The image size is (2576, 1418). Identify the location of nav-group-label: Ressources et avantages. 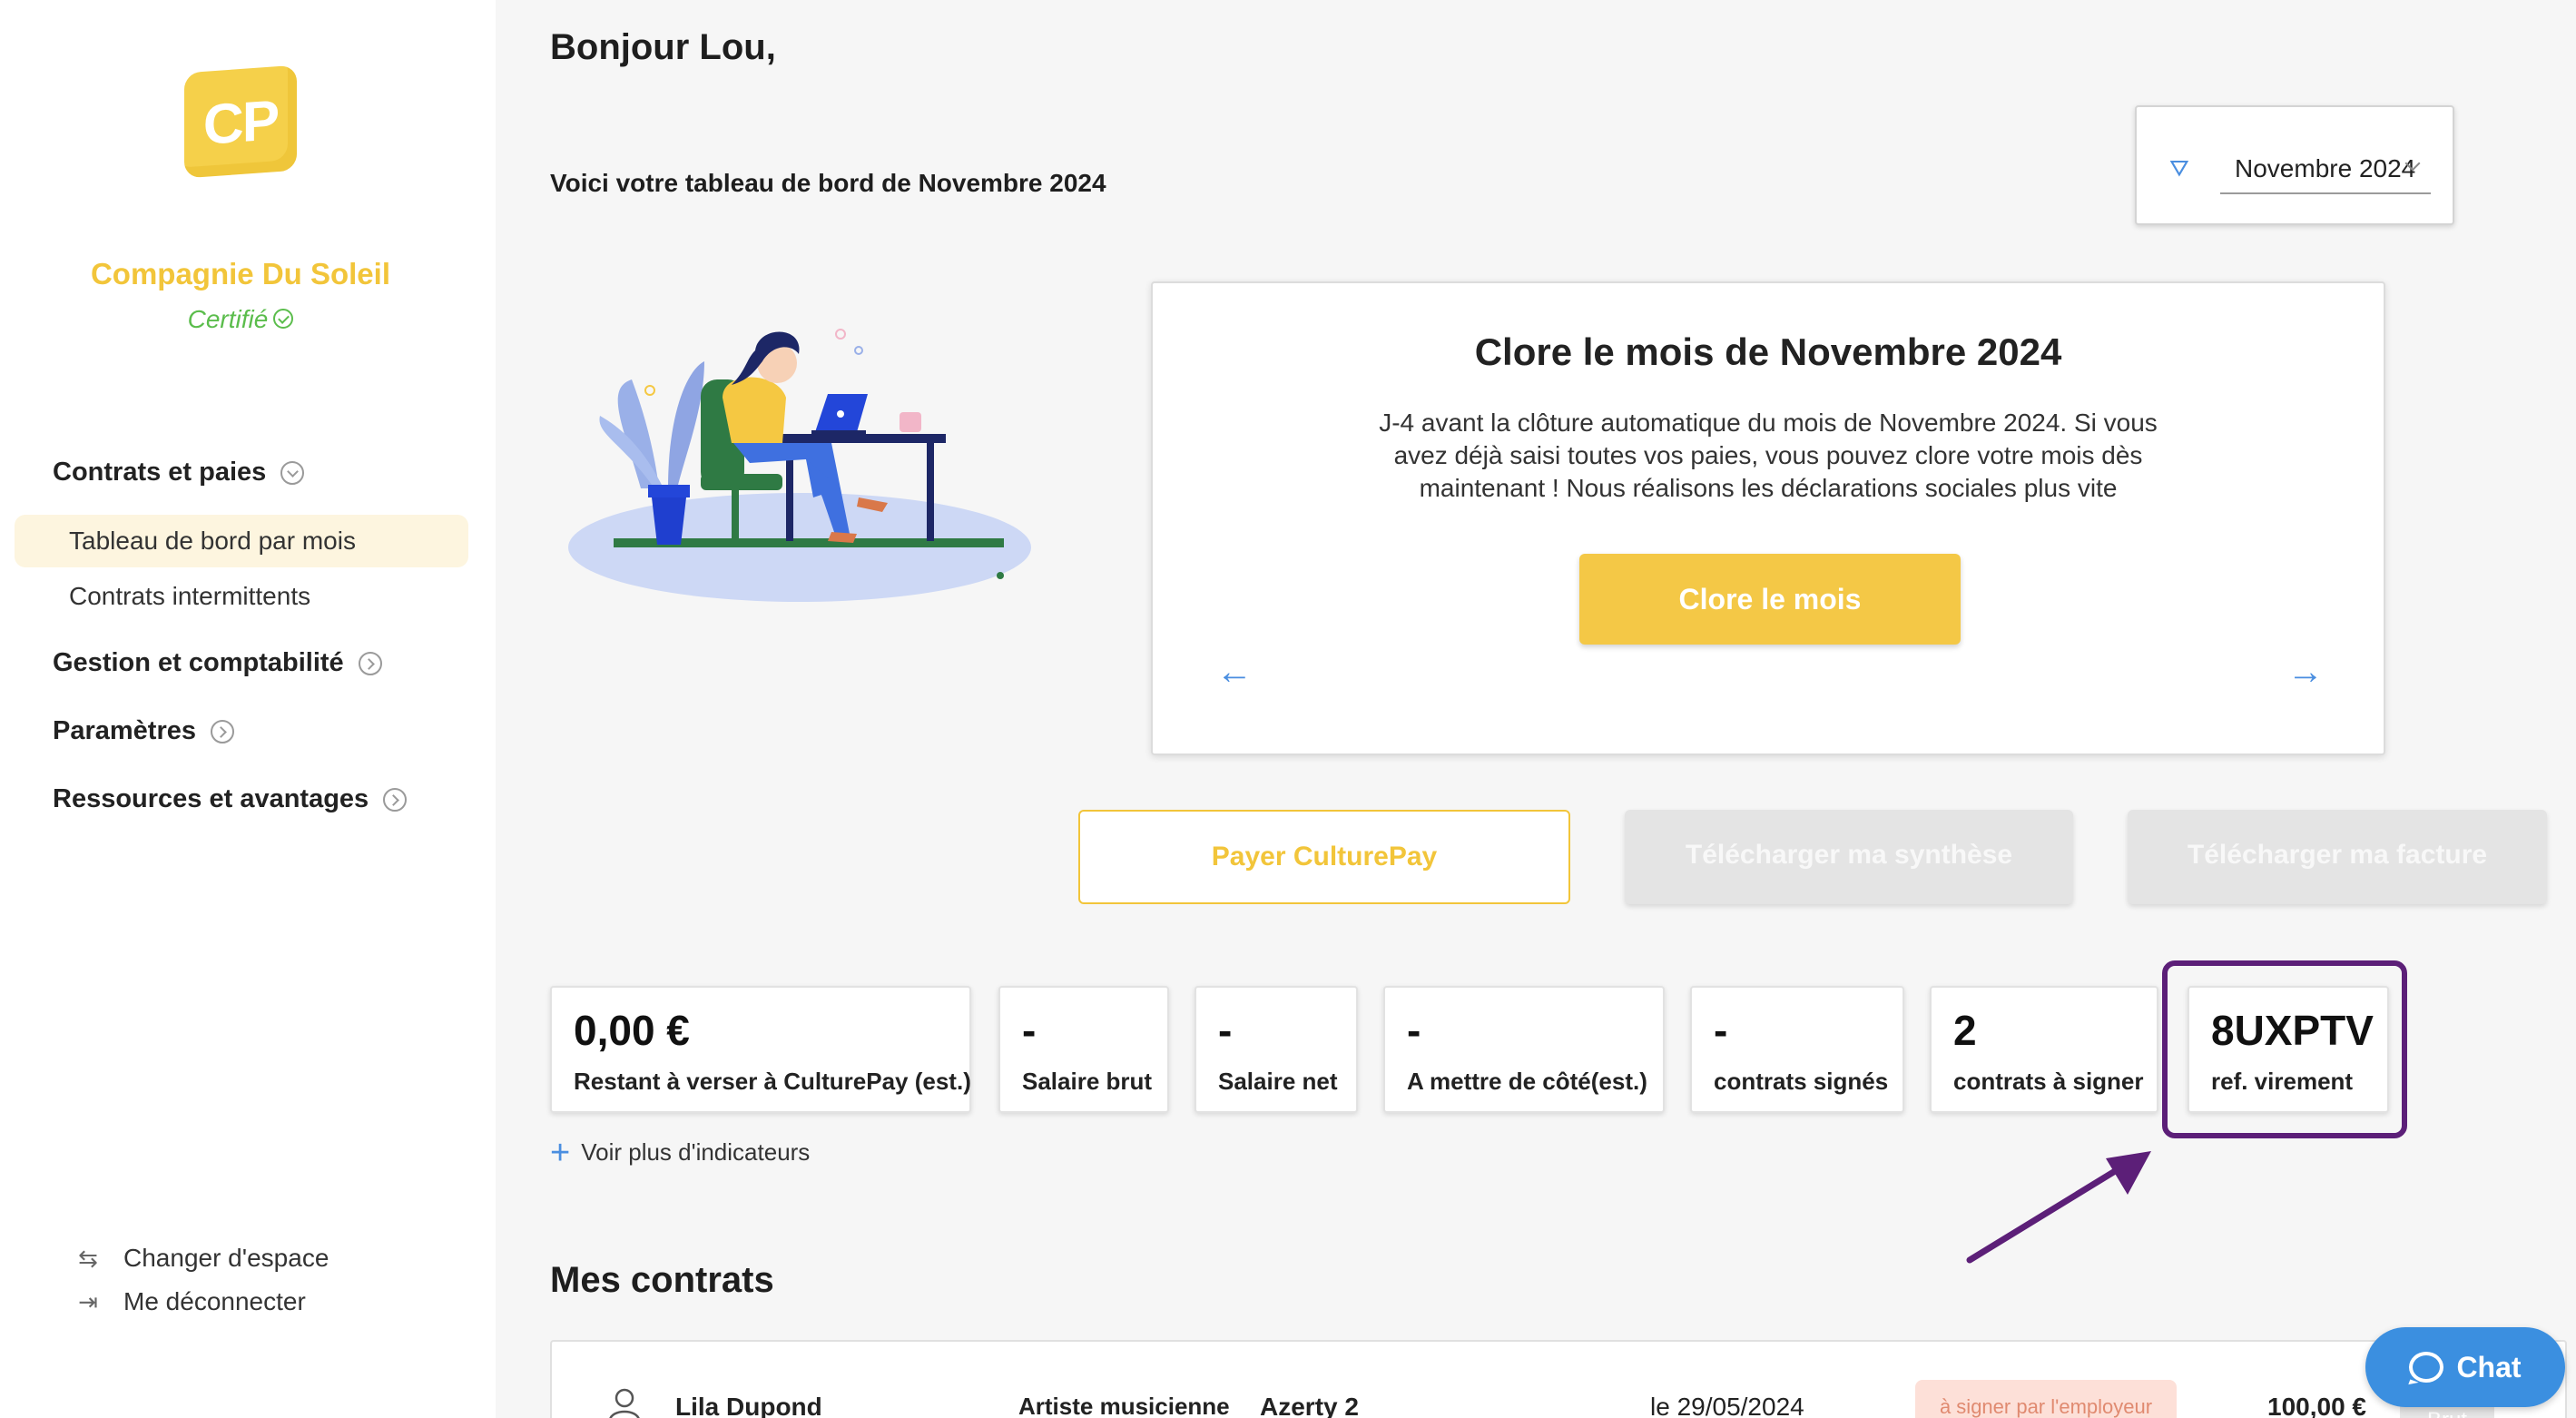
(211, 799).